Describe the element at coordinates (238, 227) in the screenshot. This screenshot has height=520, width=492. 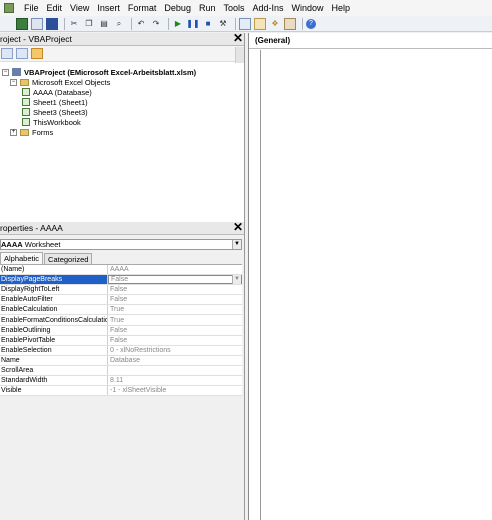
I see `close-properties-icon: ✕` at that location.